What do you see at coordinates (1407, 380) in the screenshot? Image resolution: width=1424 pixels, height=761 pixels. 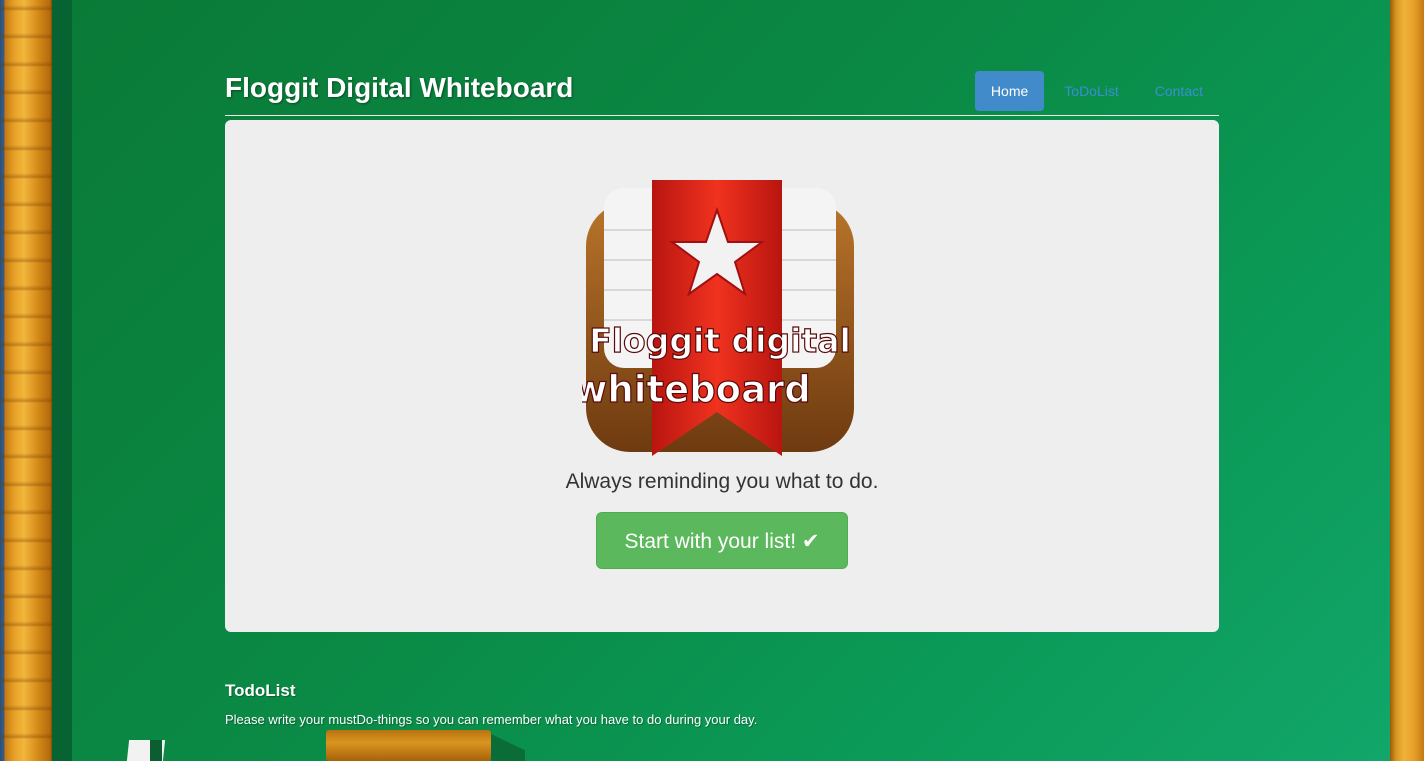 I see `right-wood-frame` at bounding box center [1407, 380].